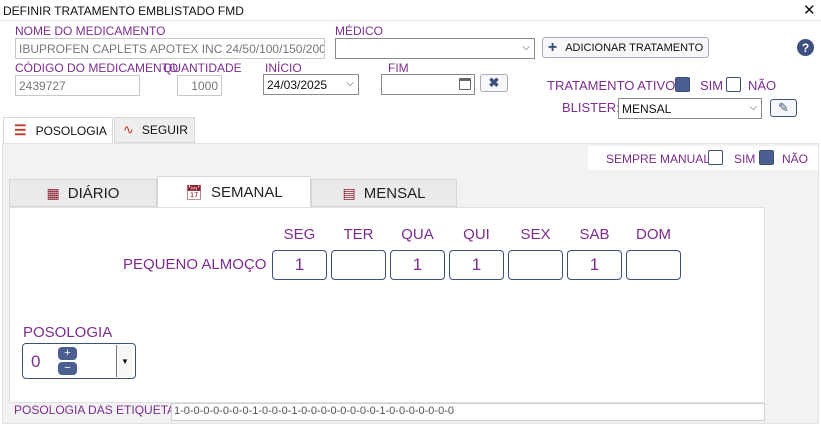 The width and height of the screenshot is (821, 424). What do you see at coordinates (53, 192) in the screenshot?
I see `grid-icon: ▦` at bounding box center [53, 192].